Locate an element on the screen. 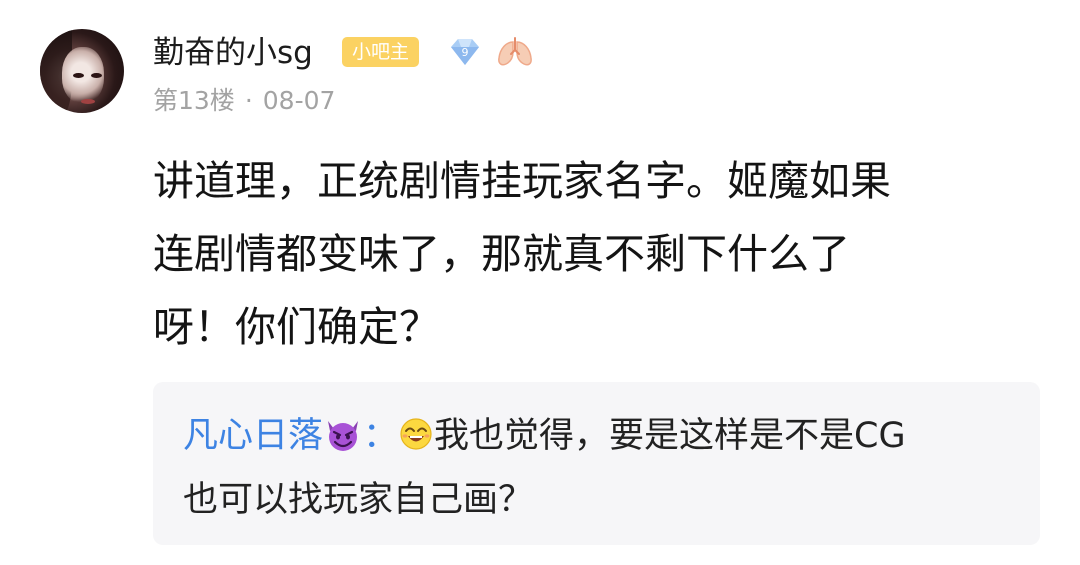 The image size is (1080, 565). avatar-lip is located at coordinates (88, 101).